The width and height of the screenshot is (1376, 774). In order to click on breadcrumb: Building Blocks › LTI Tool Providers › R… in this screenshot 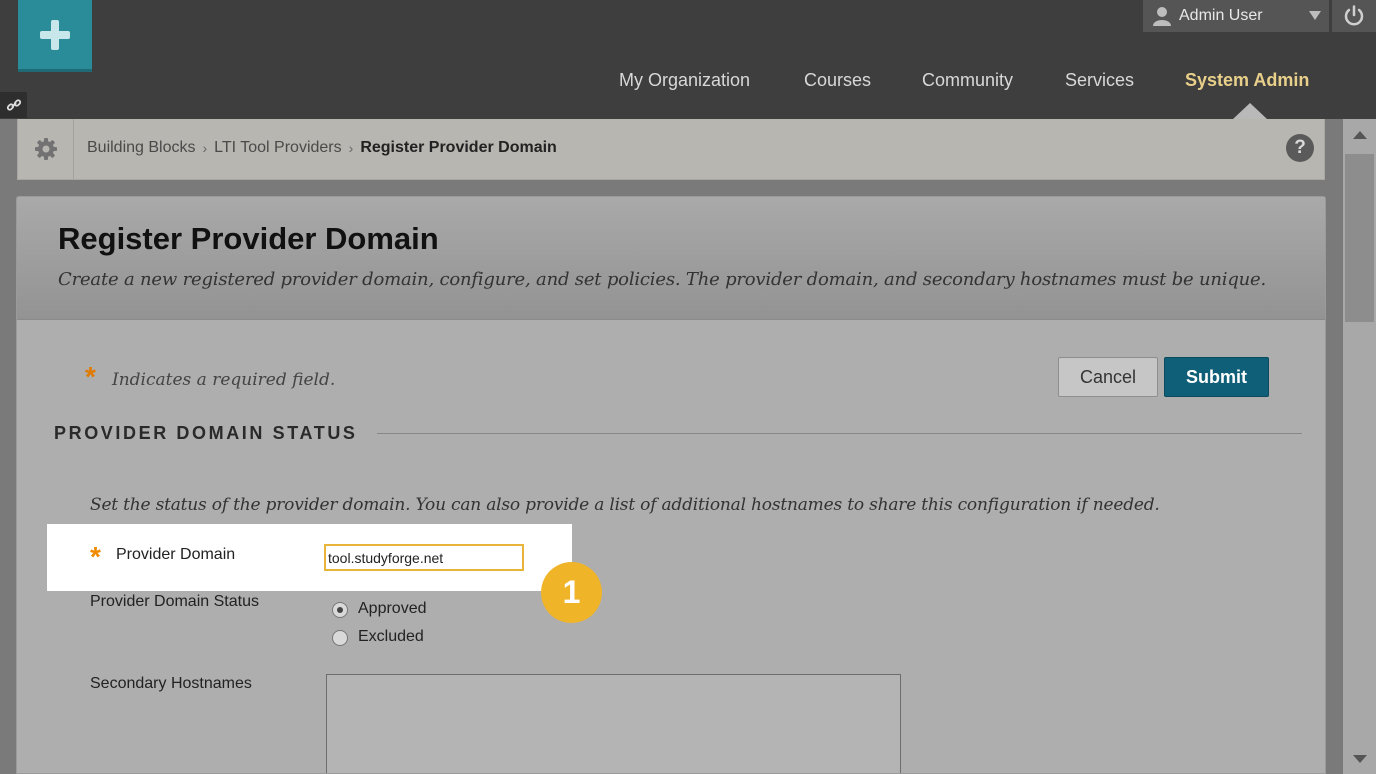, I will do `click(322, 148)`.